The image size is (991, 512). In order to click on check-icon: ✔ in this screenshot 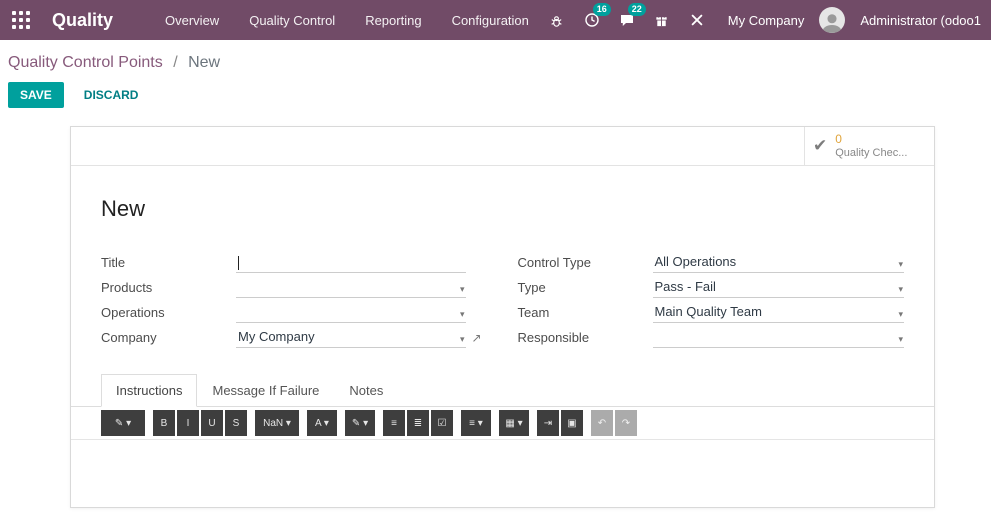, I will do `click(820, 145)`.